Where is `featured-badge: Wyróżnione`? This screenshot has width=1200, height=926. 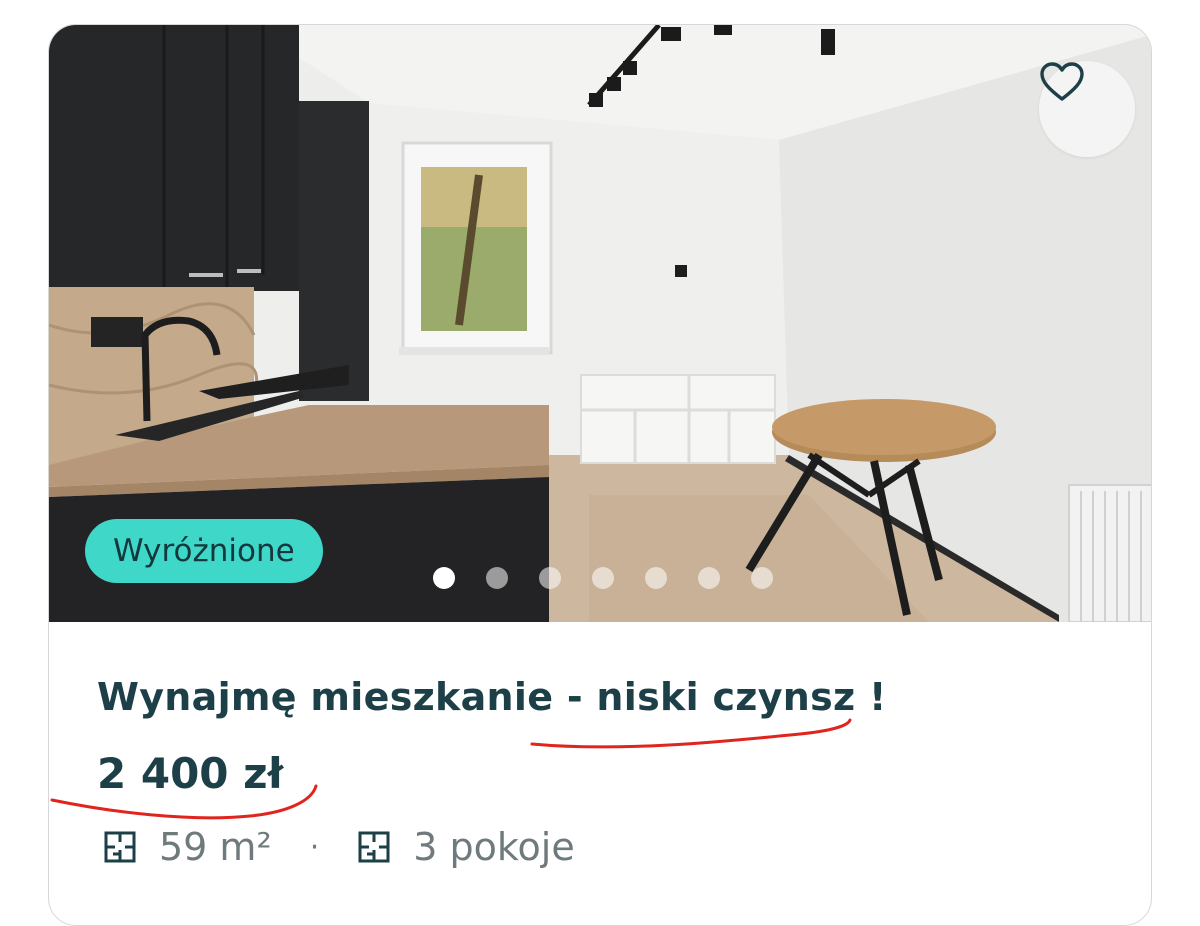 featured-badge: Wyróżnione is located at coordinates (204, 551).